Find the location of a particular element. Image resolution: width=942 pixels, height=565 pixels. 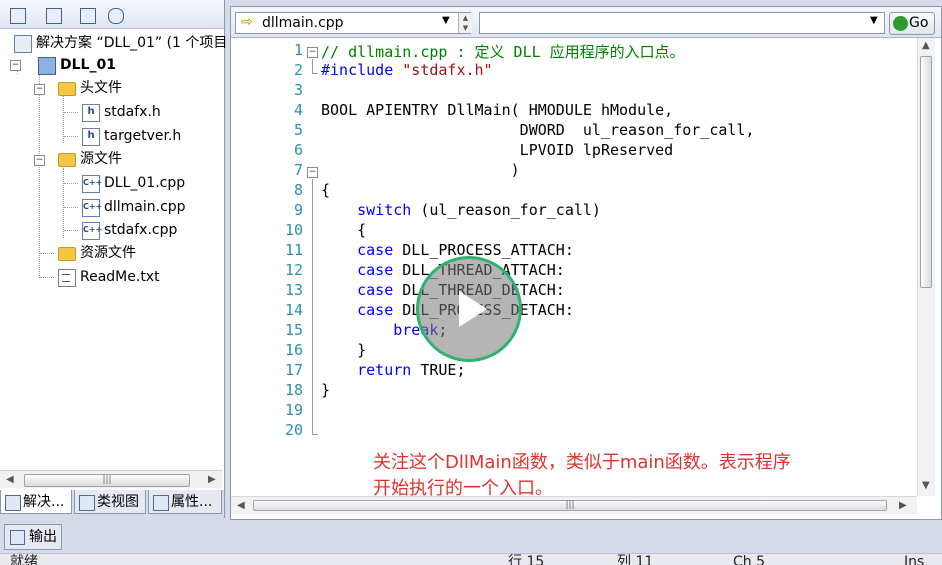

go-label: Go is located at coordinates (919, 23).